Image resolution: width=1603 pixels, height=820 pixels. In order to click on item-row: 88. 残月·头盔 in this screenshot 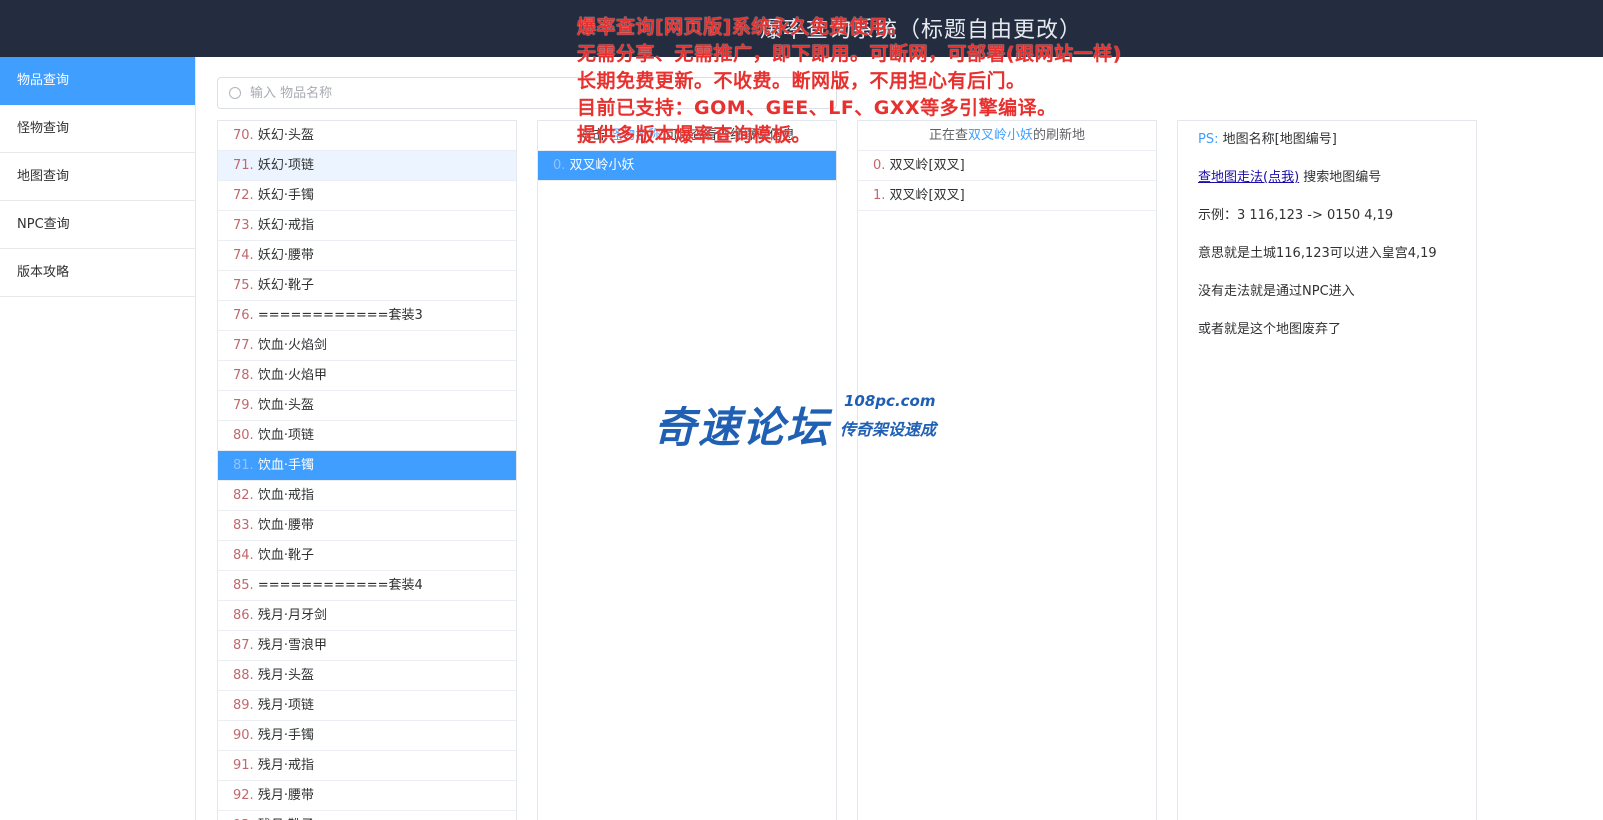, I will do `click(367, 676)`.